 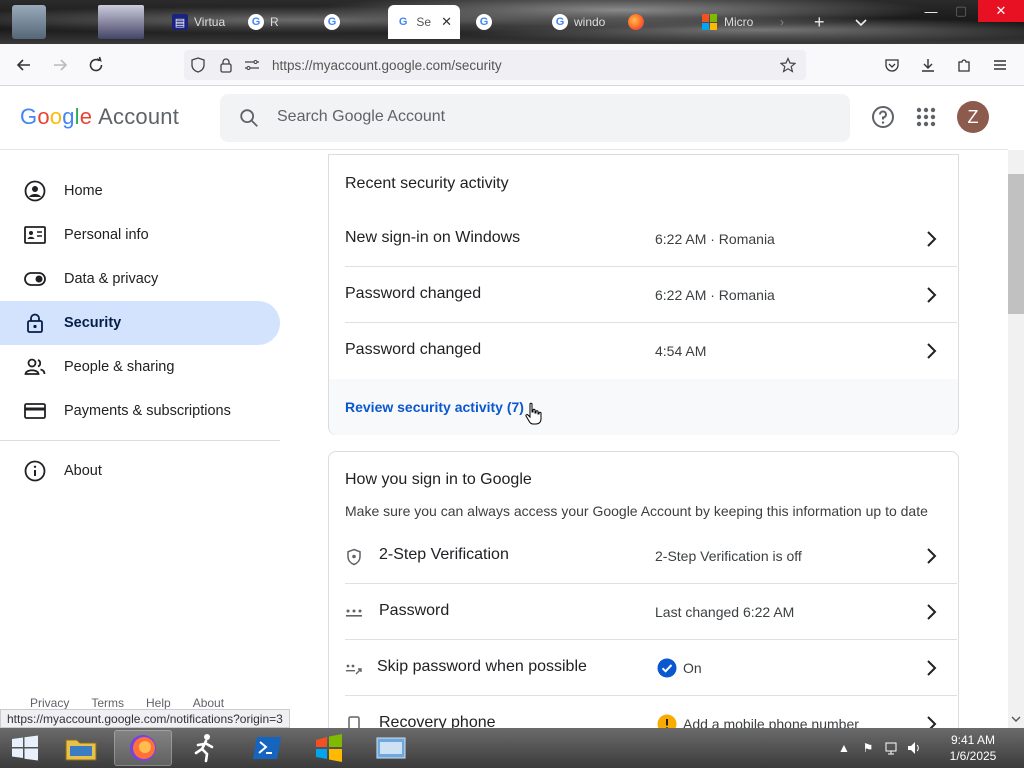 I want to click on footer-about-link: About, so click(x=208, y=703).